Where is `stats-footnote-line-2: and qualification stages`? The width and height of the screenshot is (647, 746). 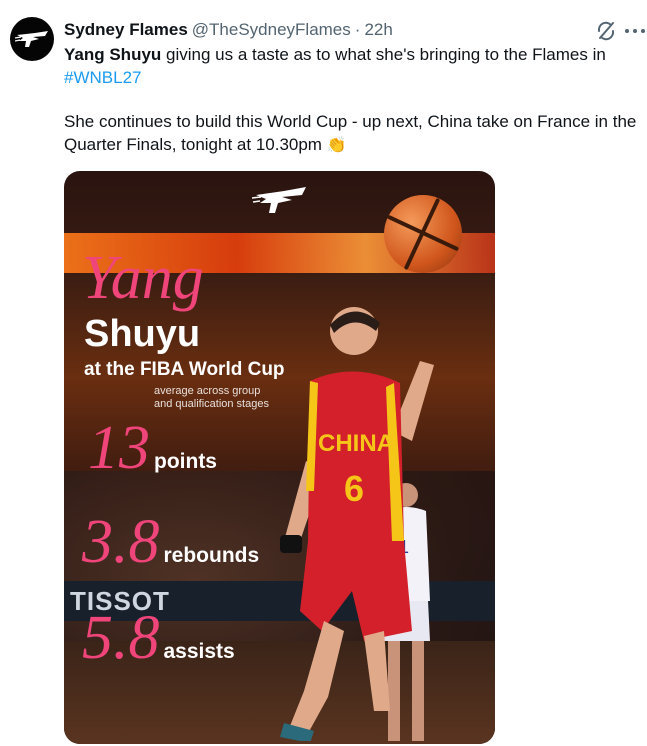
stats-footnote-line-2: and qualification stages is located at coordinates (211, 404).